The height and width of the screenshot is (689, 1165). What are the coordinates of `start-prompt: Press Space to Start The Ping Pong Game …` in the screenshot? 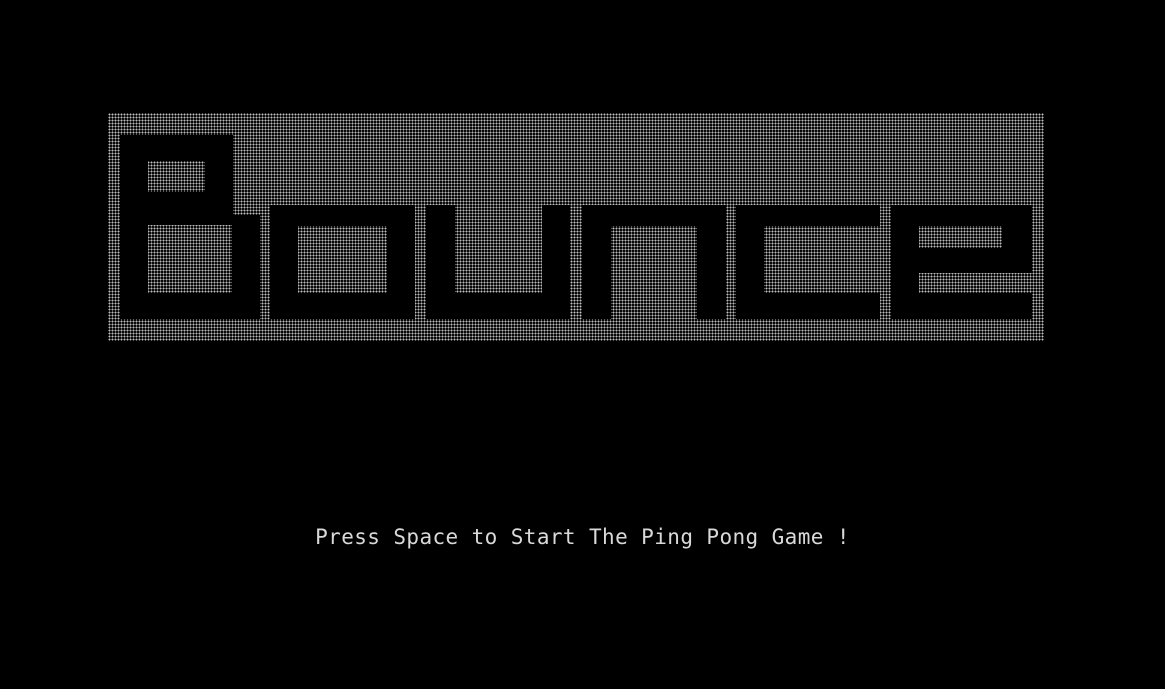 It's located at (582, 537).